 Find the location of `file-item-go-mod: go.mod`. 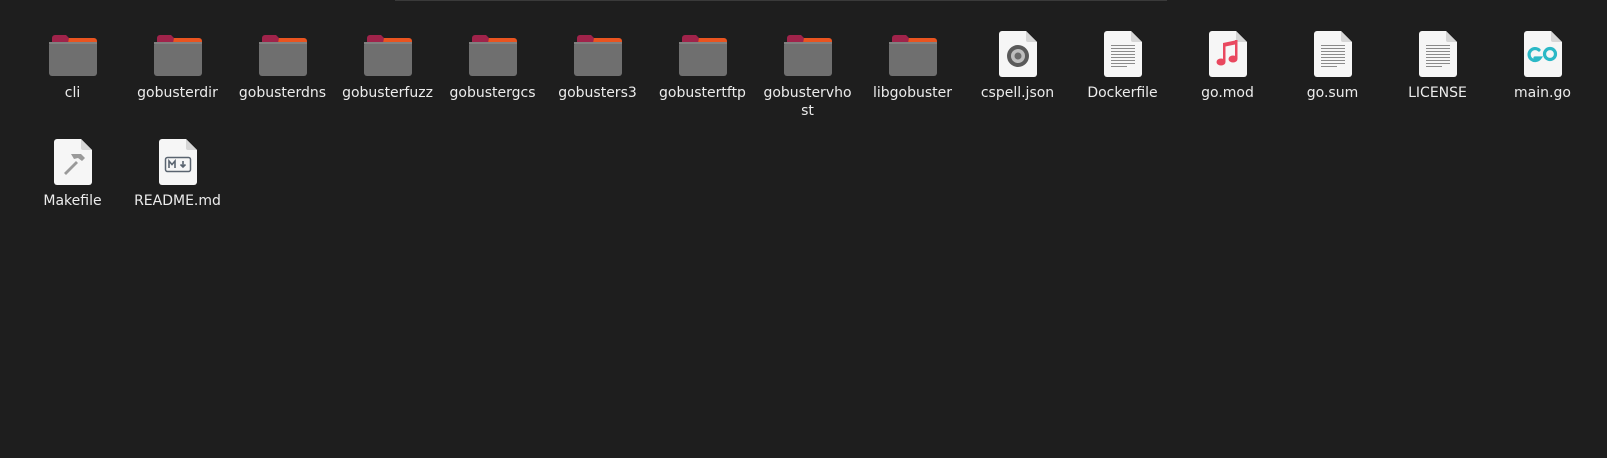

file-item-go-mod: go.mod is located at coordinates (1227, 82).